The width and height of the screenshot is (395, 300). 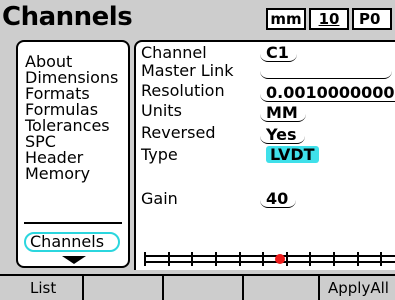 What do you see at coordinates (286, 19) in the screenshot?
I see `unit-indicator: mm` at bounding box center [286, 19].